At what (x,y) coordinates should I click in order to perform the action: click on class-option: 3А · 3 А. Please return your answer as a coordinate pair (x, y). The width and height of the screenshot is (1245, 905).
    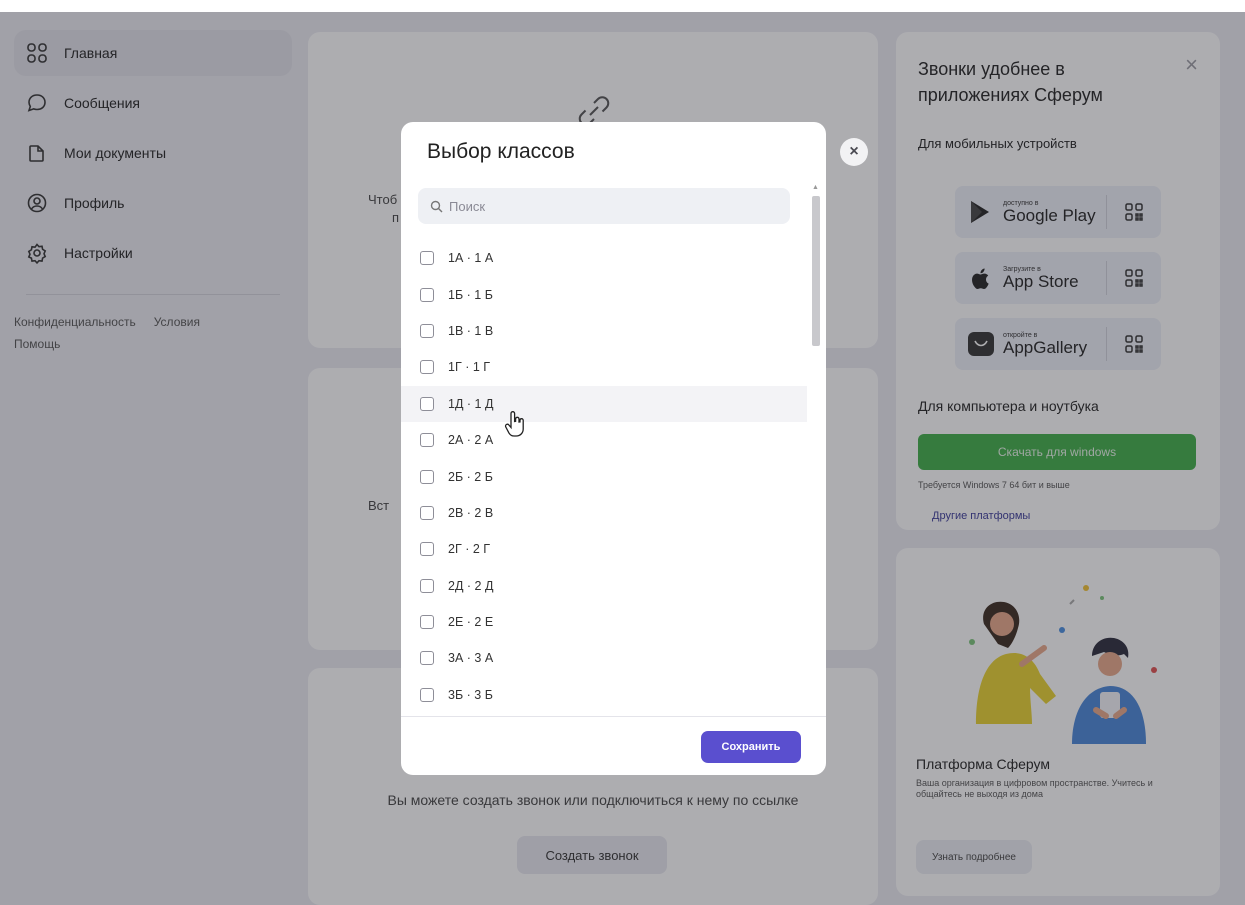
    Looking at the image, I should click on (604, 658).